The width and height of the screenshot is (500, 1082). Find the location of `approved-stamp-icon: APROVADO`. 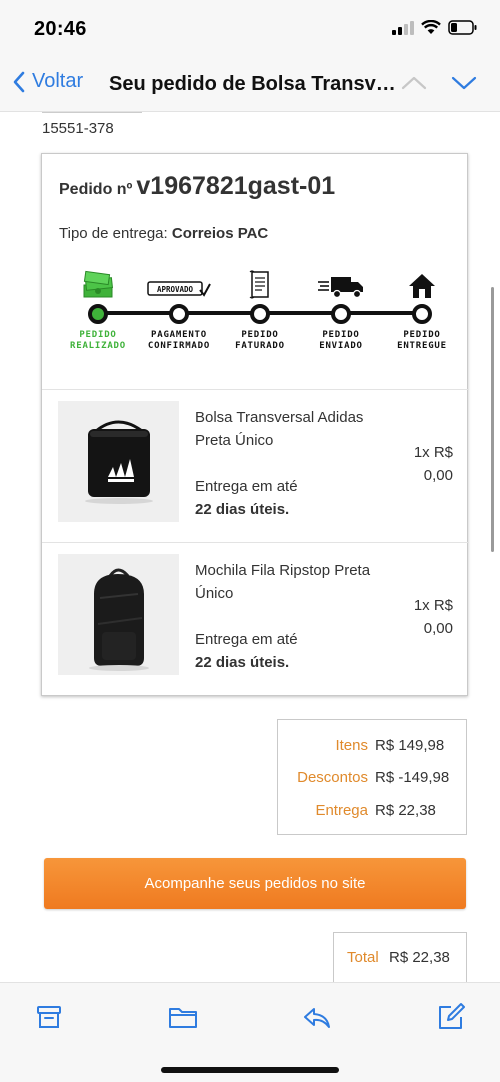

approved-stamp-icon: APROVADO is located at coordinates (179, 289).